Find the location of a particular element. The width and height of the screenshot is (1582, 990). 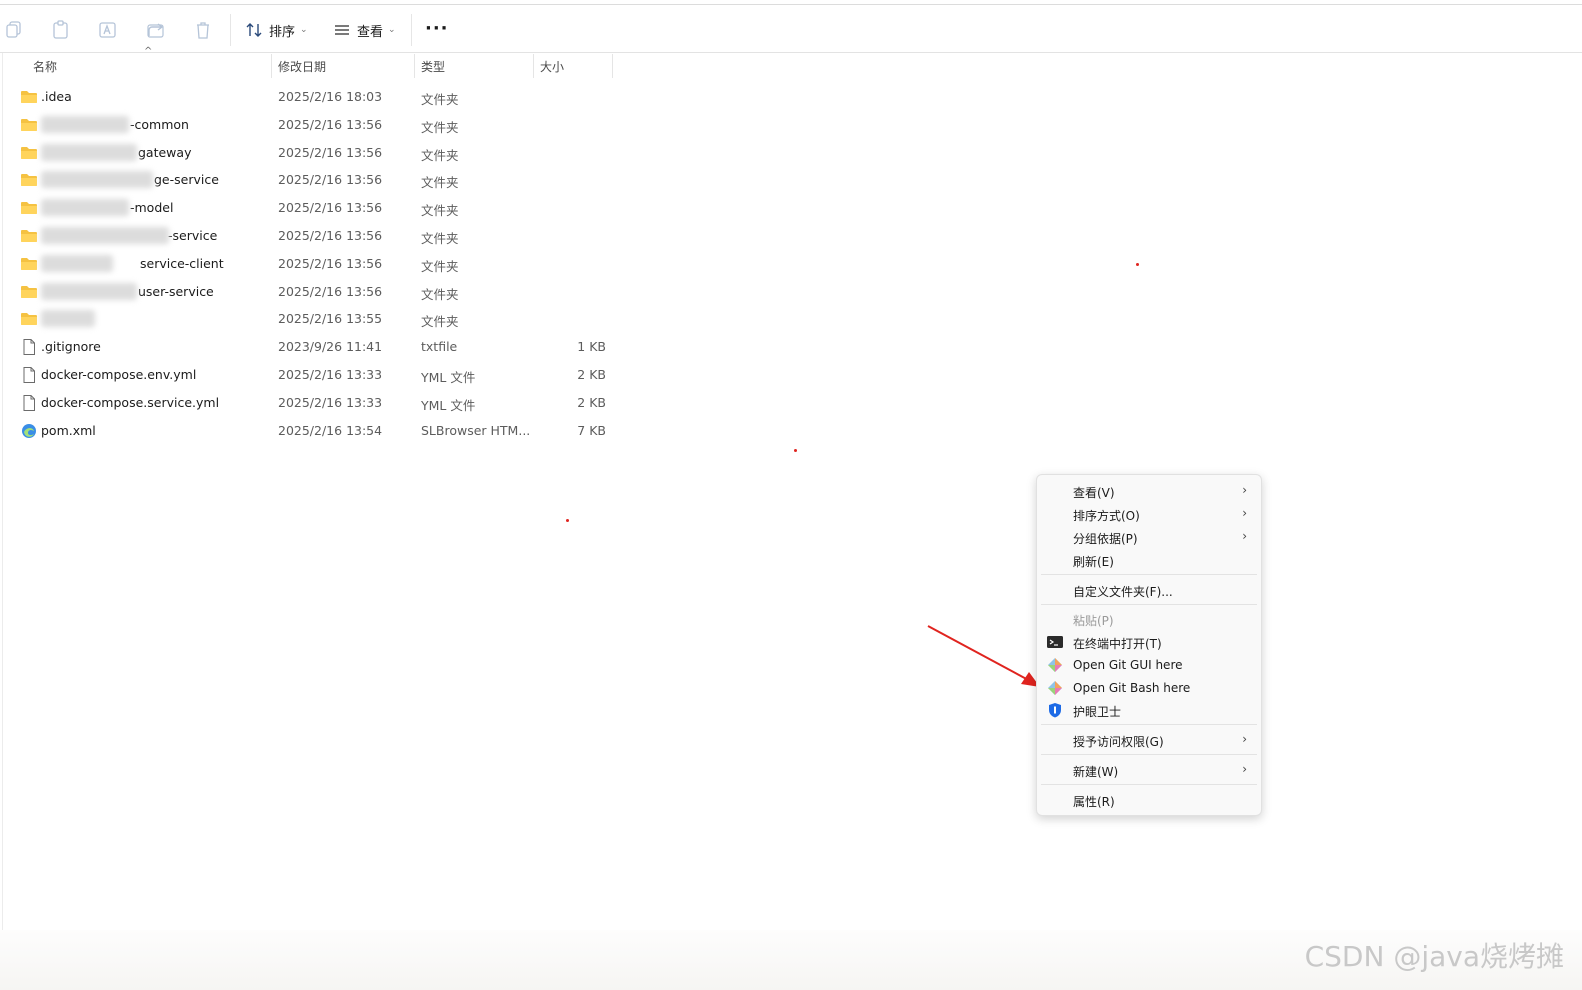

column-header-date: 修改日期 is located at coordinates (302, 66).